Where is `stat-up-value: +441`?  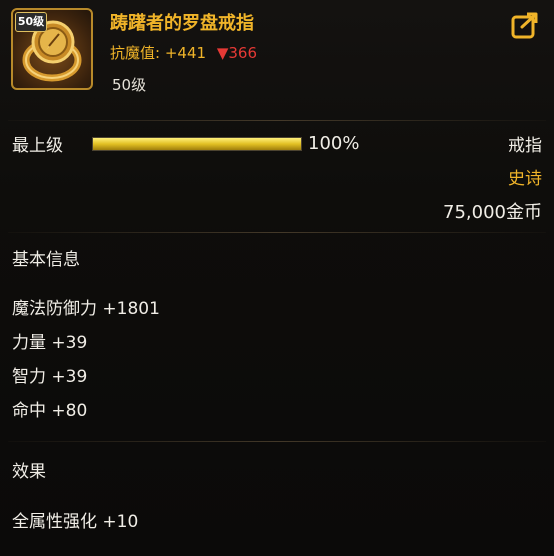
stat-up-value: +441 is located at coordinates (185, 53).